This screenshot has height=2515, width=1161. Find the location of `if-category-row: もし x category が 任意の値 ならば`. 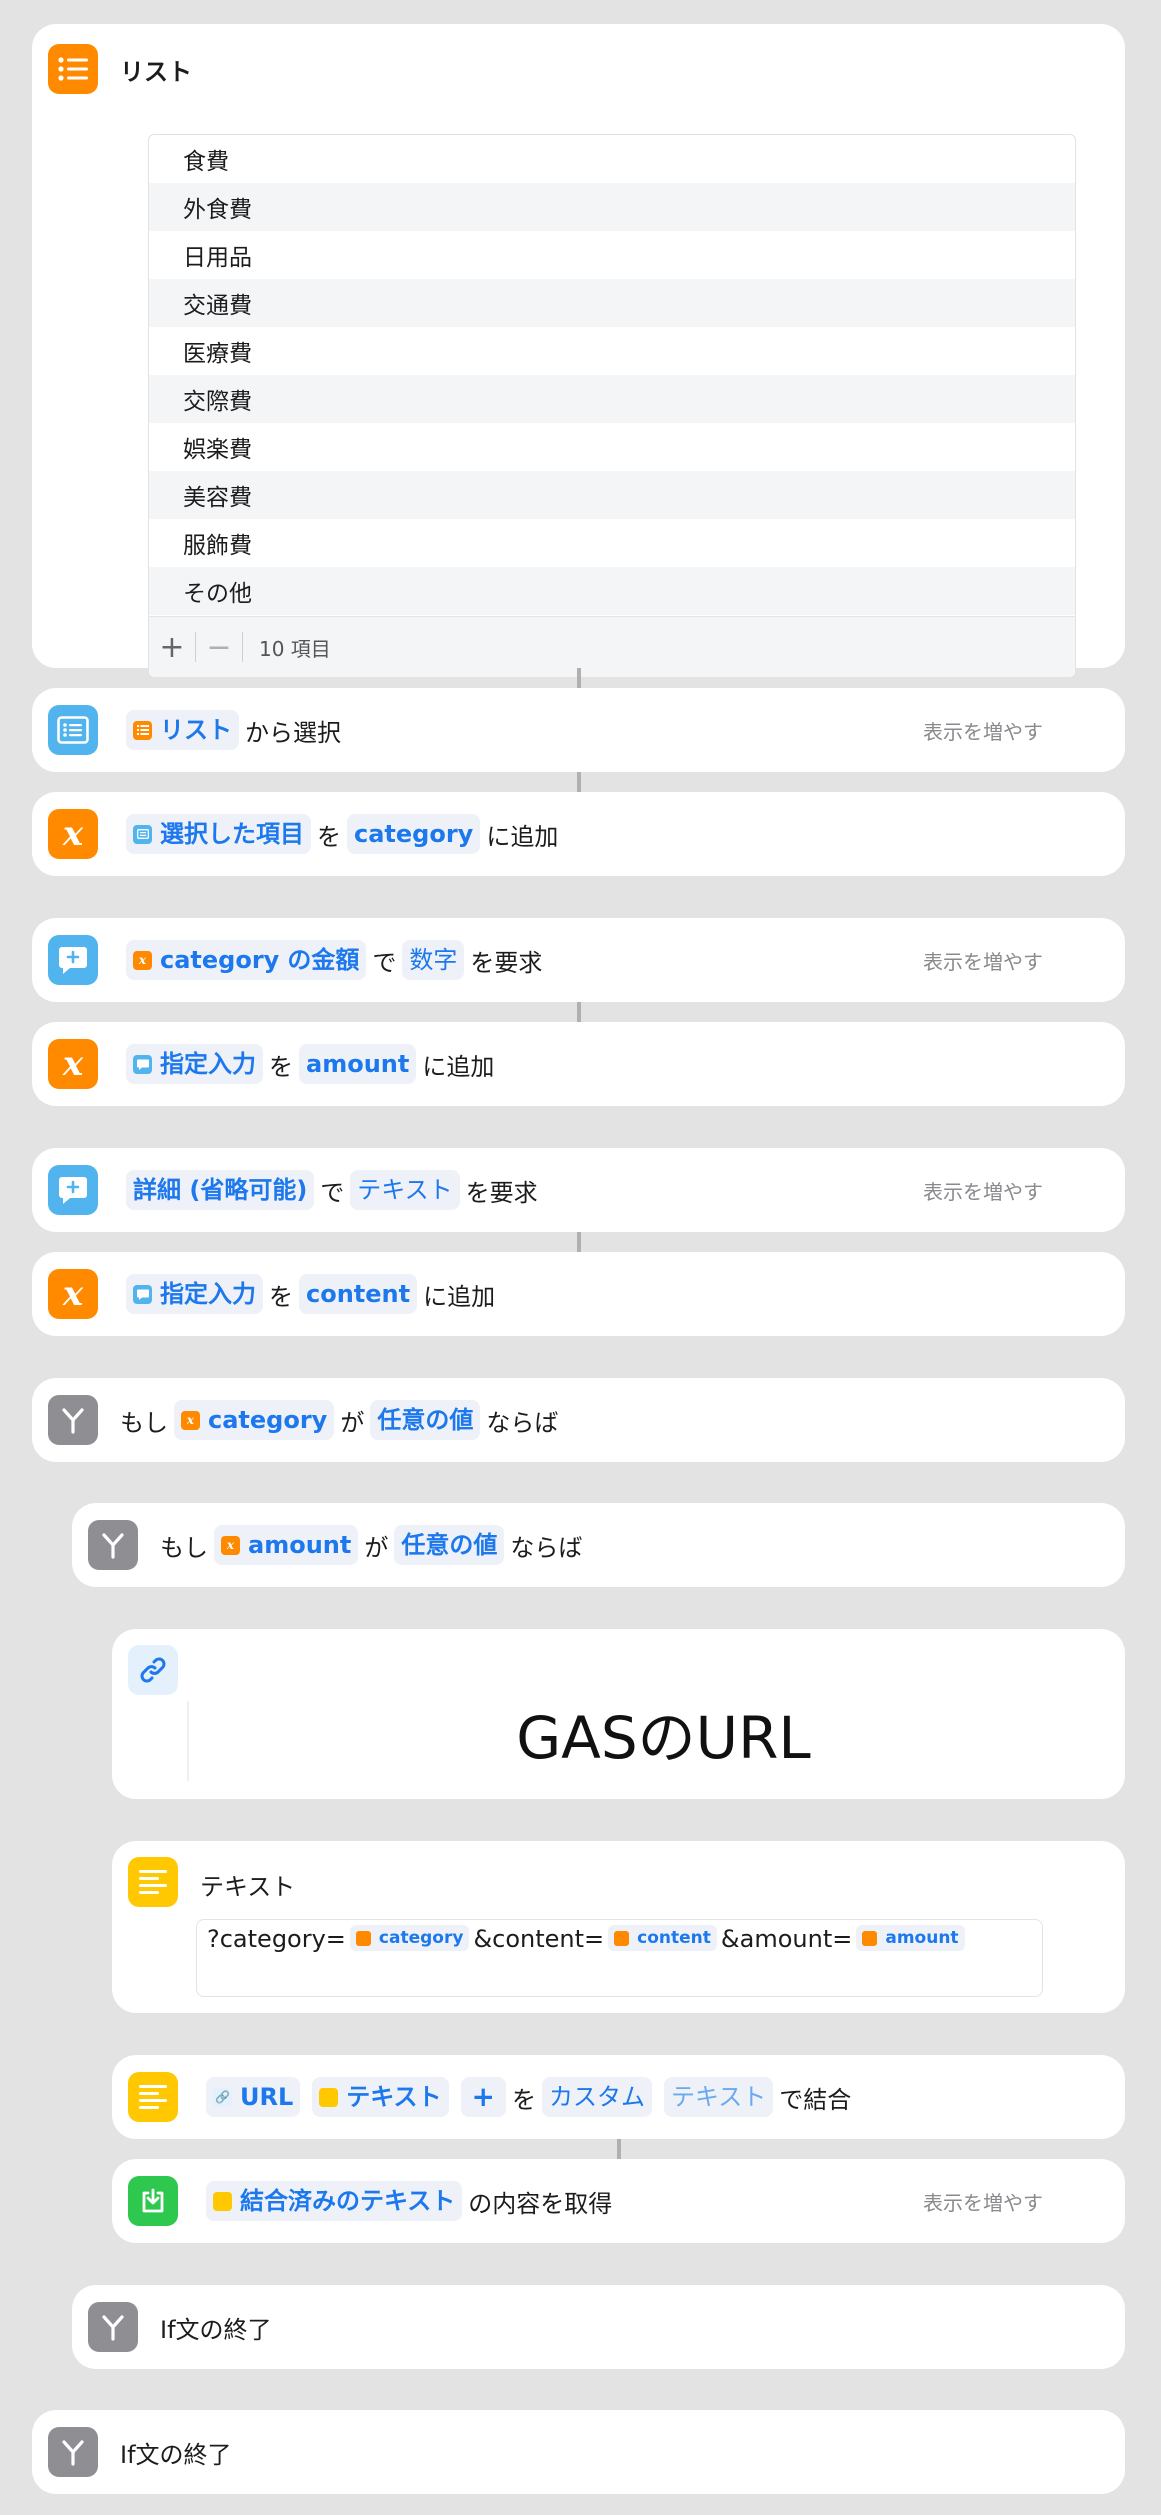

if-category-row: もし x category が 任意の値 ならば is located at coordinates (614, 1420).